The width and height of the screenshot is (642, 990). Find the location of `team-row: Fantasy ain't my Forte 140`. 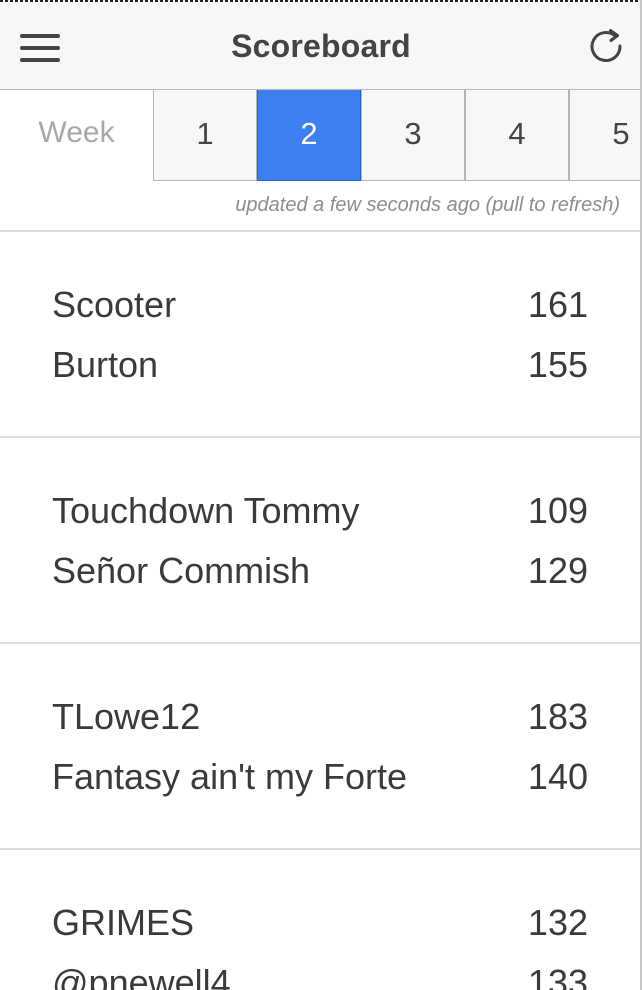

team-row: Fantasy ain't my Forte 140 is located at coordinates (320, 780).